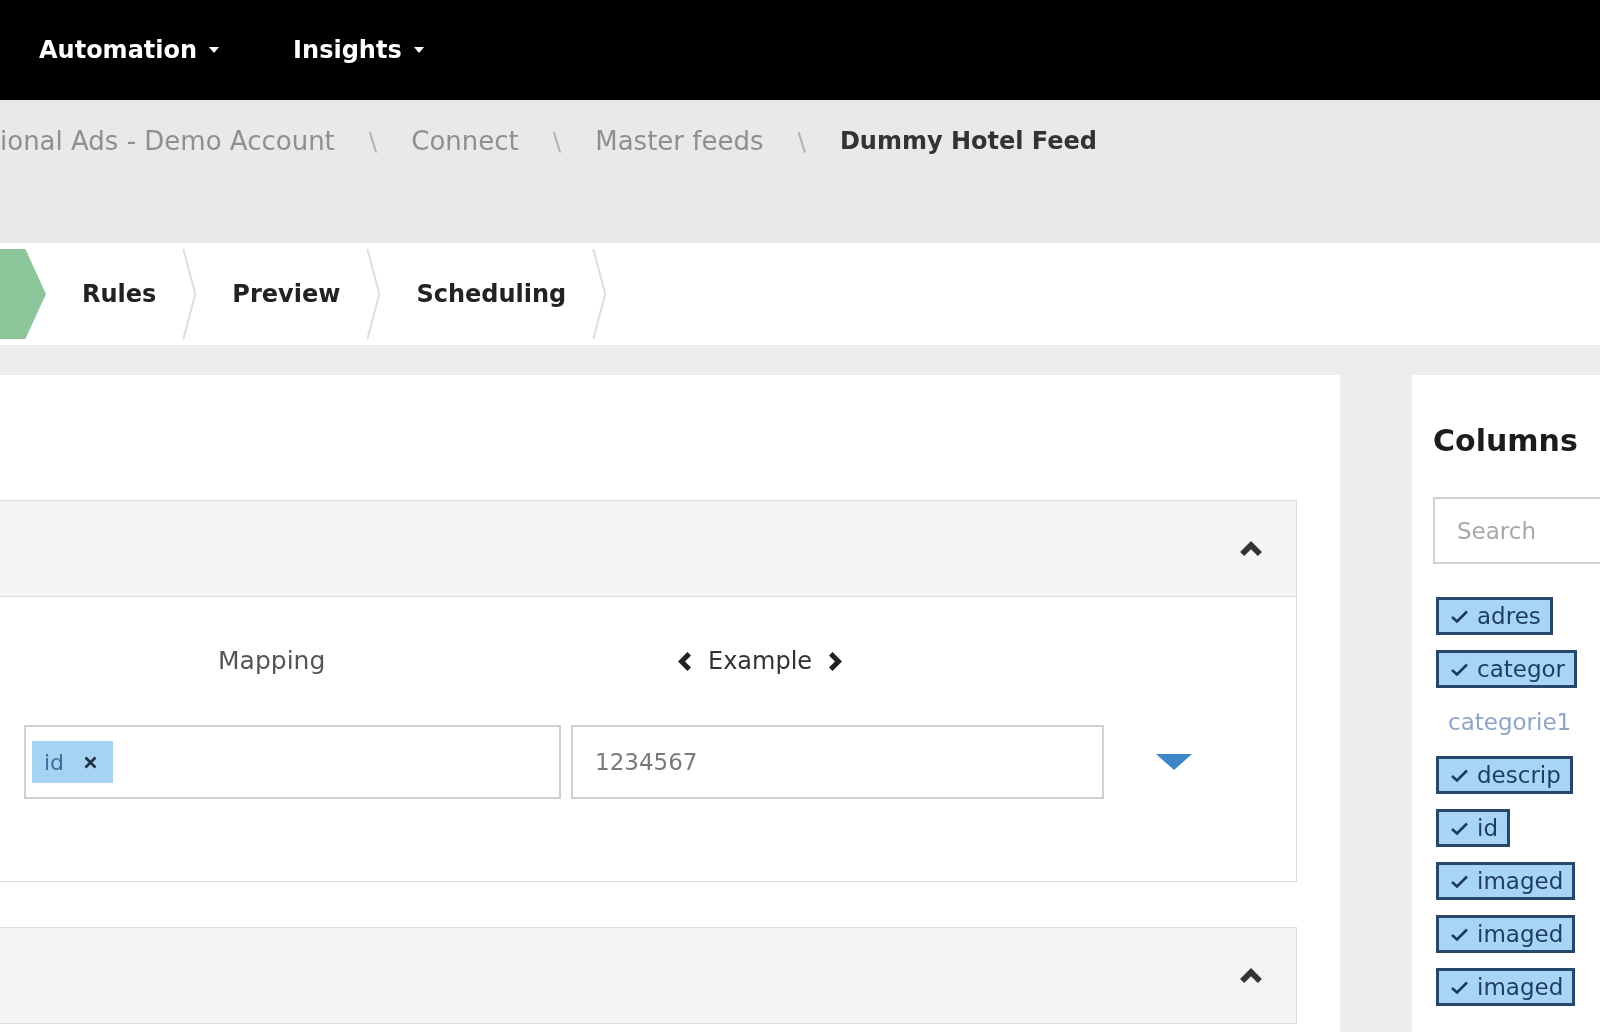  What do you see at coordinates (272, 661) in the screenshot?
I see `column-label: Mapping` at bounding box center [272, 661].